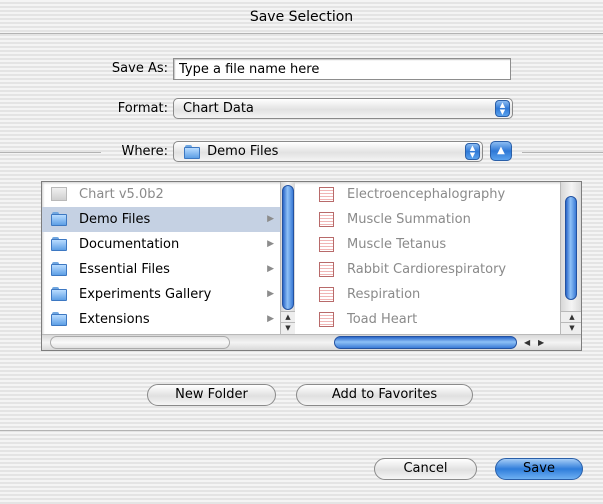 This screenshot has width=603, height=504. What do you see at coordinates (382, 319) in the screenshot?
I see `file-list-item-label: Toad Heart` at bounding box center [382, 319].